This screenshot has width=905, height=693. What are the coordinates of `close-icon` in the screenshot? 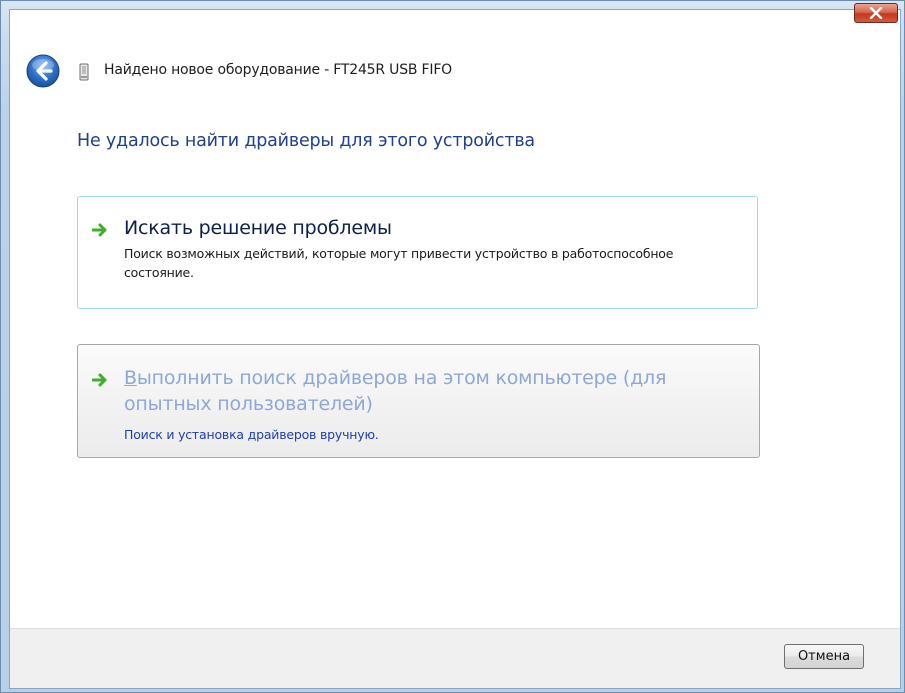 It's located at (876, 13).